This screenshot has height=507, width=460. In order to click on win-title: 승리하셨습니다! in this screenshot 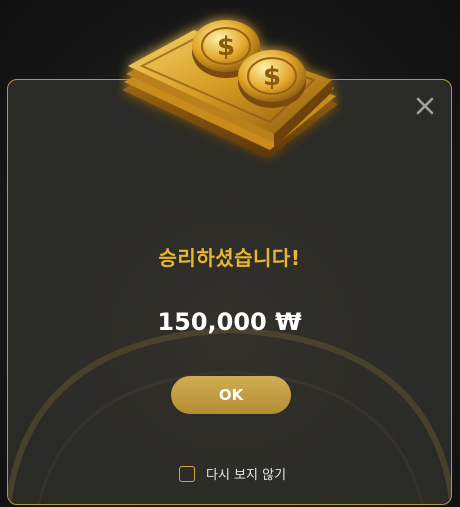, I will do `click(229, 258)`.